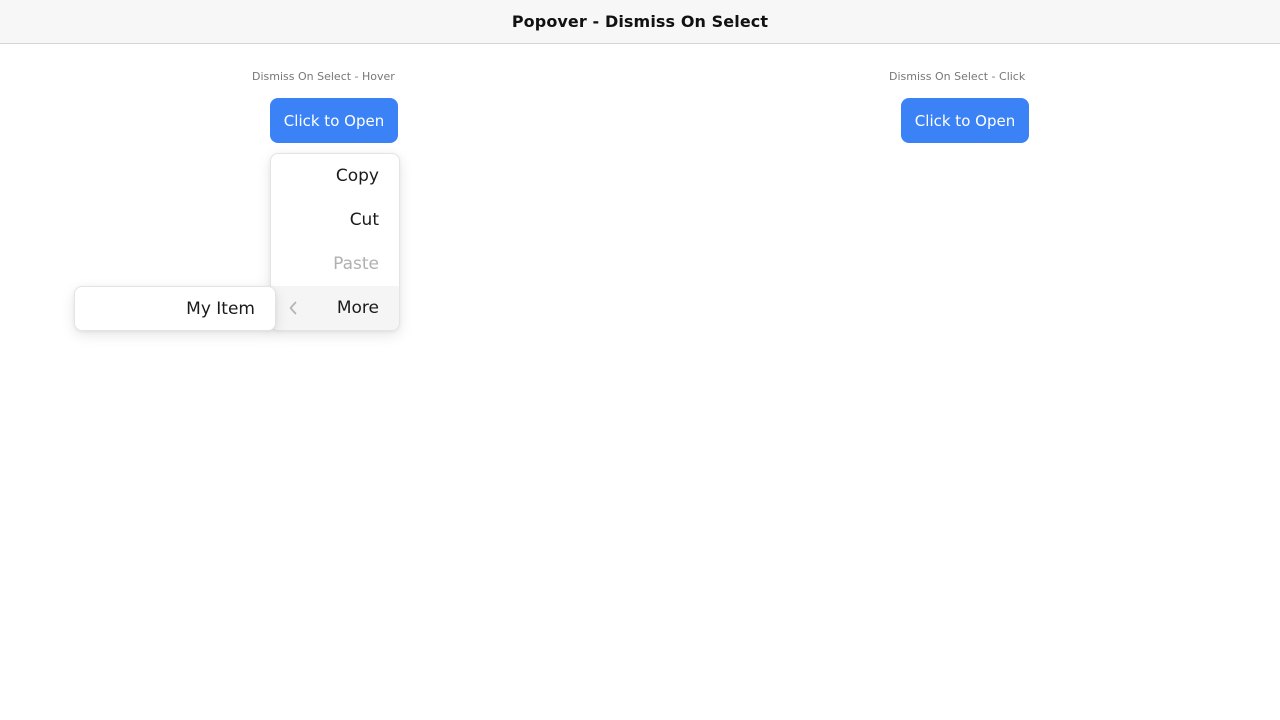 This screenshot has width=1280, height=720. What do you see at coordinates (357, 308) in the screenshot?
I see `menu-item-label: More` at bounding box center [357, 308].